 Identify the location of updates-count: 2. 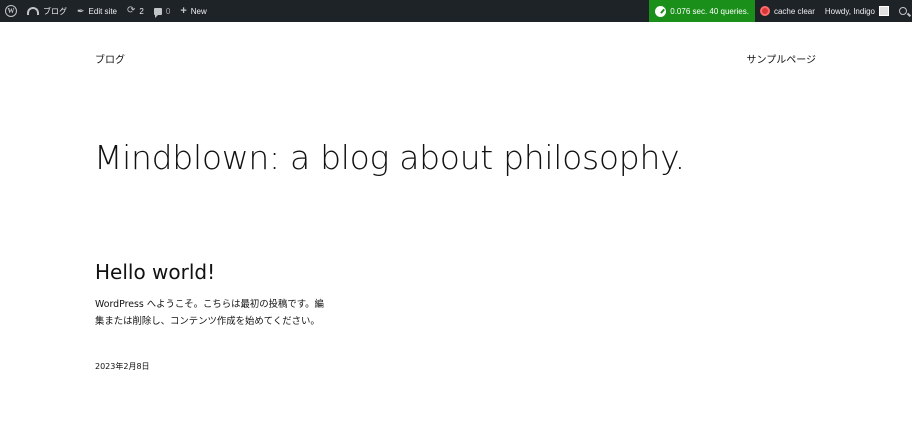
(141, 11).